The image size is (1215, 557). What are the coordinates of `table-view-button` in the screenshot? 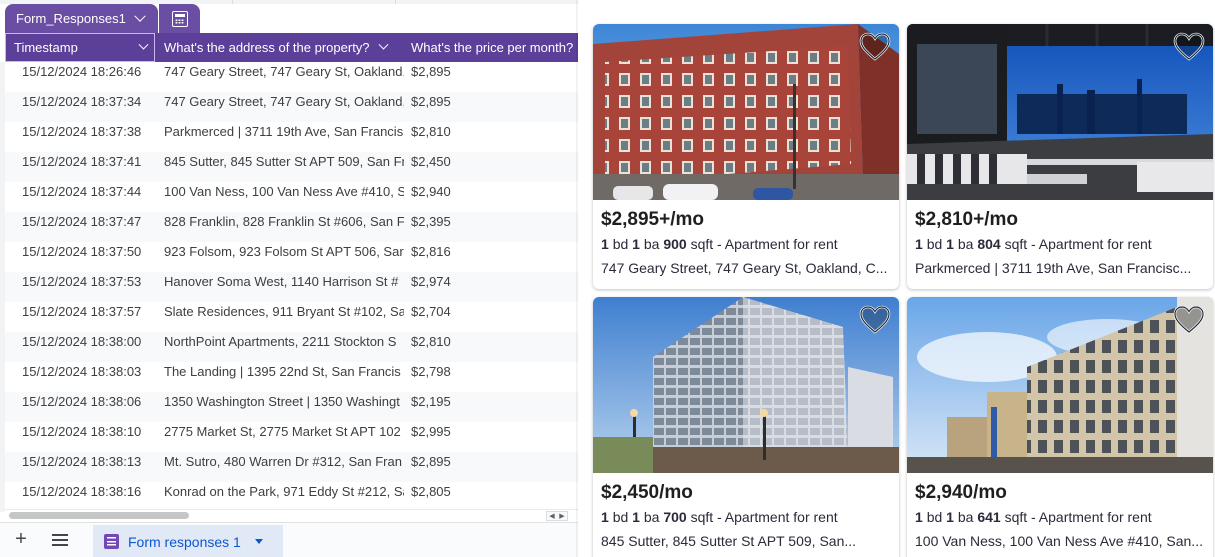 It's located at (179, 18).